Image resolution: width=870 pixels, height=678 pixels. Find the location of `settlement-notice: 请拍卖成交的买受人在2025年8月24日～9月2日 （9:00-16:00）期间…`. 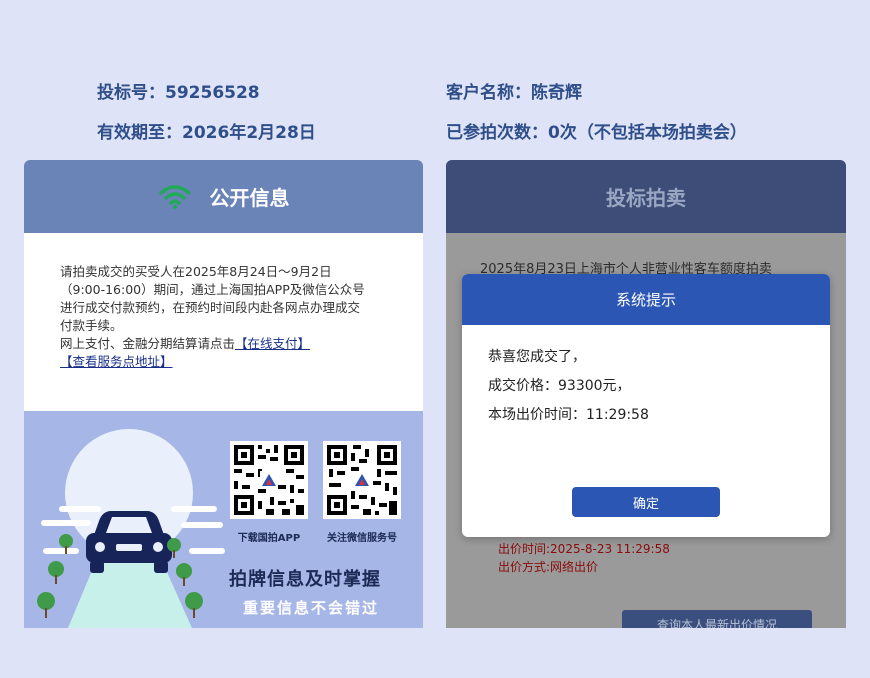

settlement-notice: 请拍卖成交的买受人在2025年8月24日～9月2日 （9:00-16:00）期间… is located at coordinates (223, 307).